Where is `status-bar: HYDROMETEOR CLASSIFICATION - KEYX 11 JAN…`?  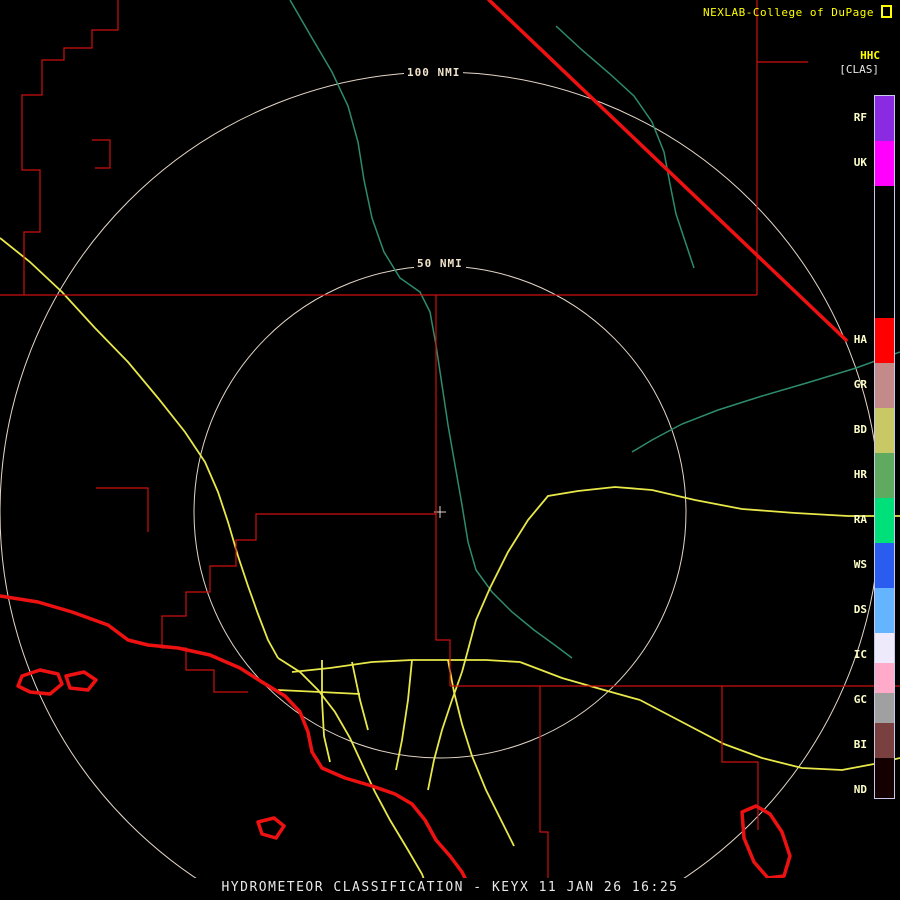
status-bar: HYDROMETEOR CLASSIFICATION - KEYX 11 JAN… is located at coordinates (450, 889).